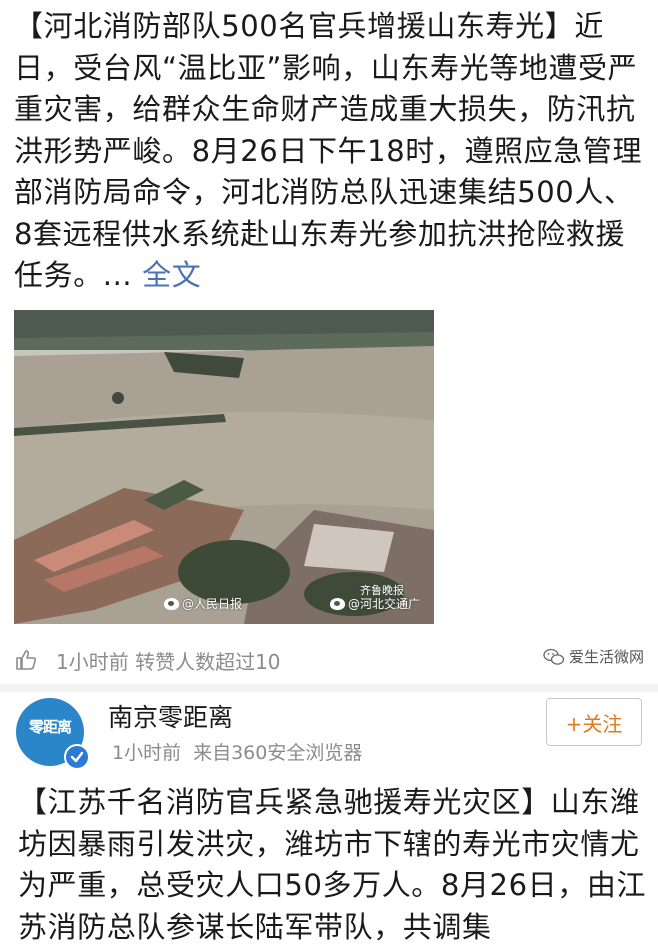  What do you see at coordinates (26, 660) in the screenshot?
I see `like-thumb-icon` at bounding box center [26, 660].